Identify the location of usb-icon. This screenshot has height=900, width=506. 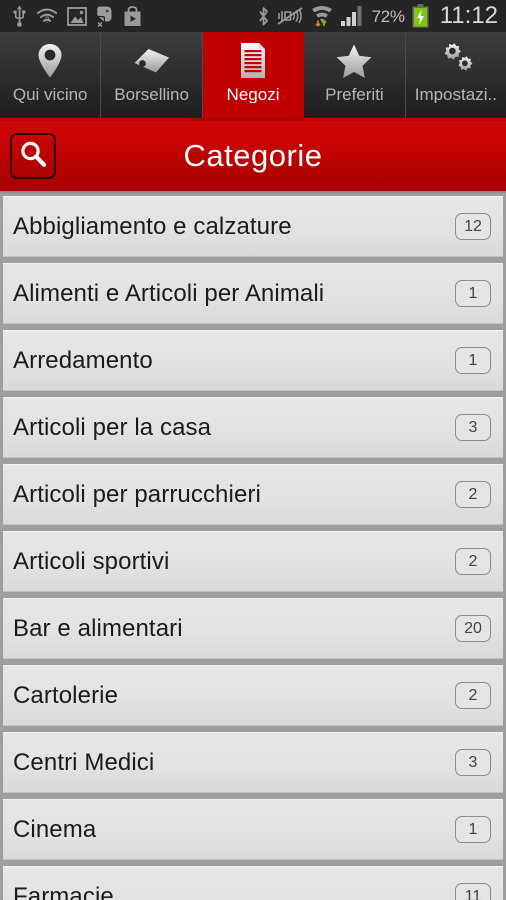
(19, 16).